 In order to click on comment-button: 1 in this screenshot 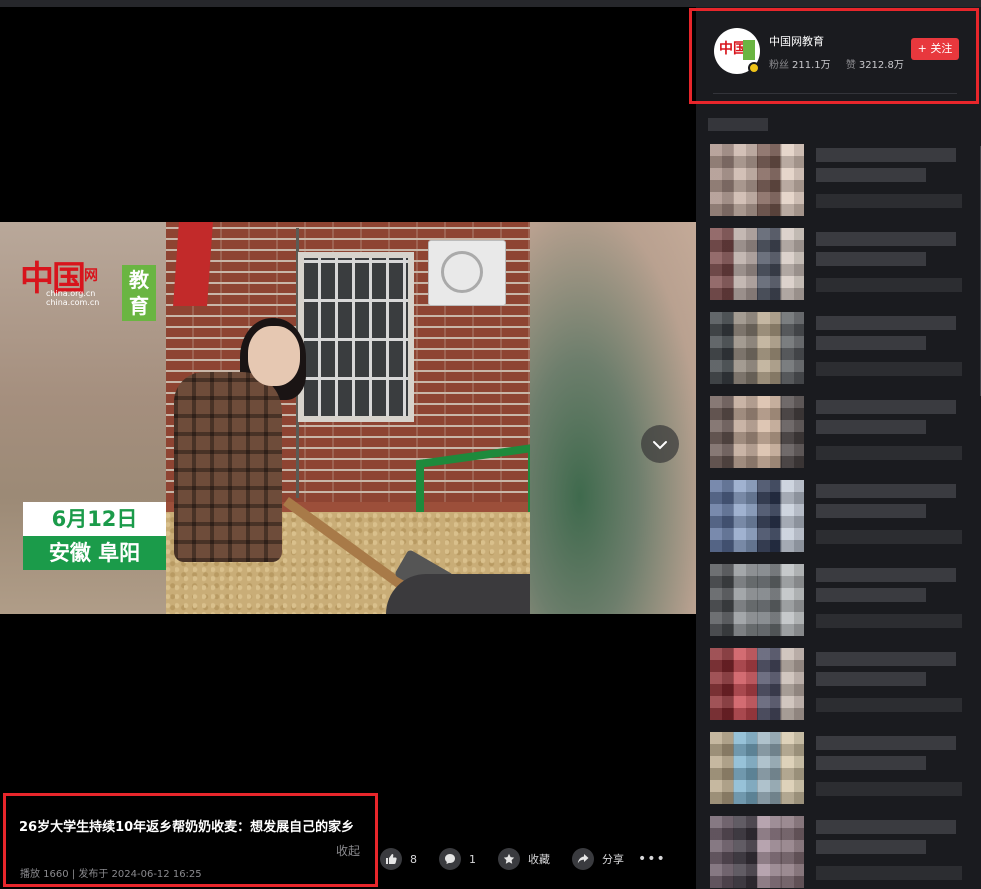, I will do `click(457, 859)`.